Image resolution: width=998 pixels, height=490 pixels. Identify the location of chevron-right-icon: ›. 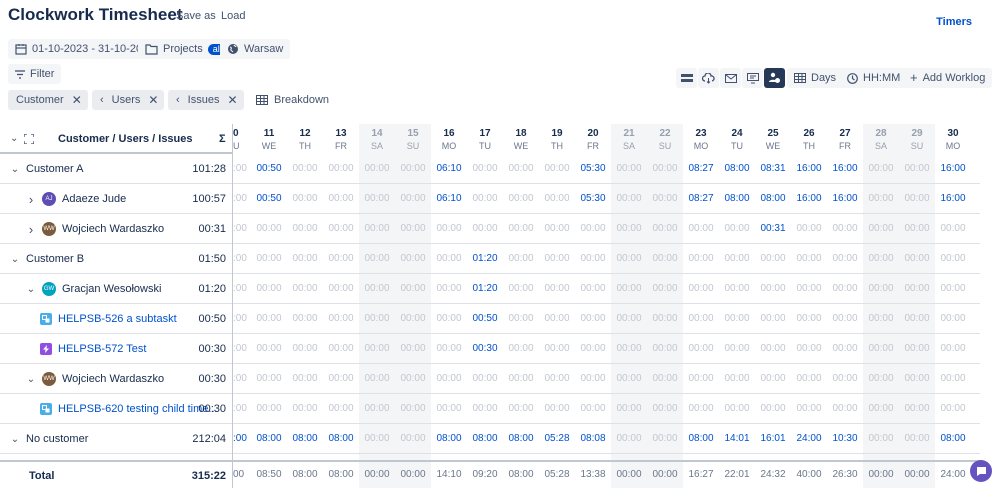
(31, 229).